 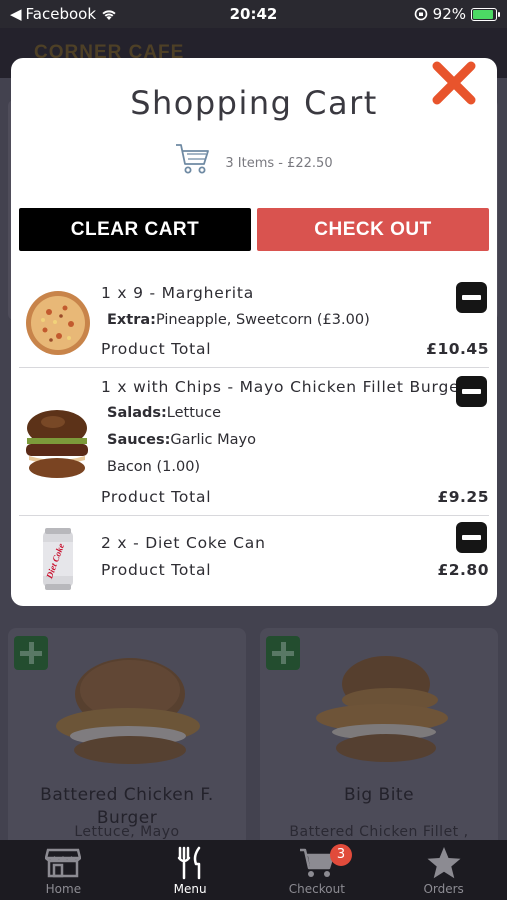 I want to click on tab-home-label: Home, so click(x=63, y=889).